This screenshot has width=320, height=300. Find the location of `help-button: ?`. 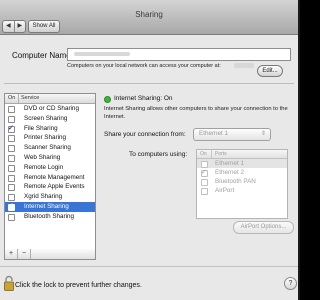

help-button: ? is located at coordinates (290, 283).